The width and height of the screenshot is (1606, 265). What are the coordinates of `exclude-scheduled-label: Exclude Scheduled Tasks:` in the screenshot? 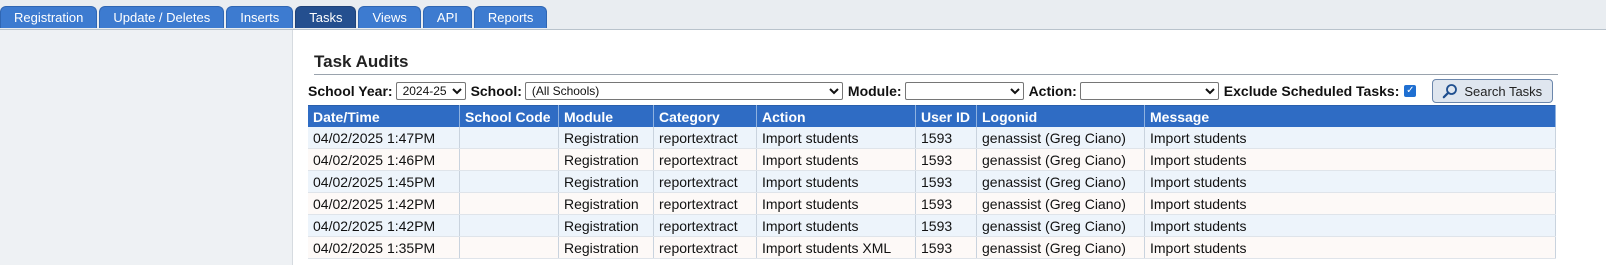 It's located at (1311, 91).